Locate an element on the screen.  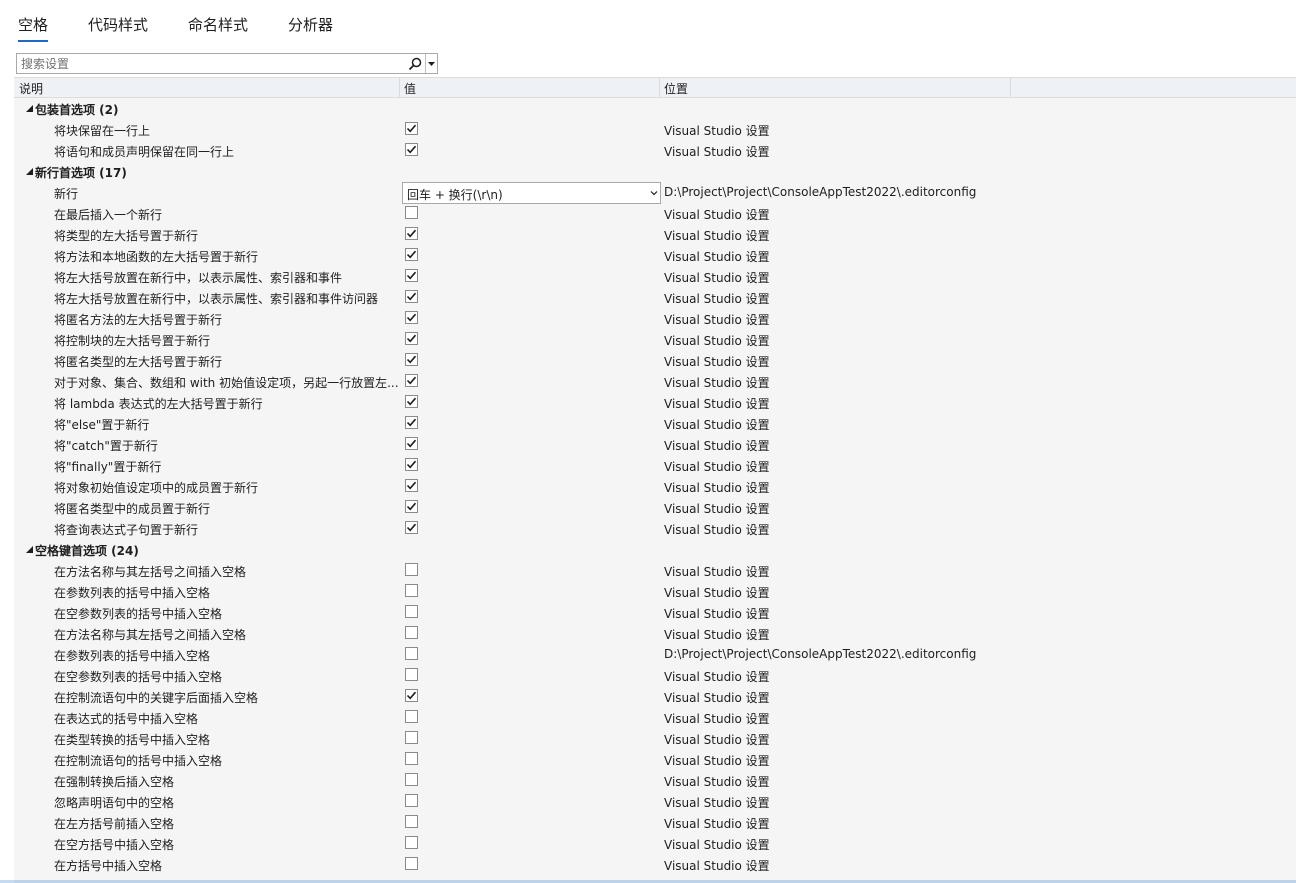
setting-row: 将"catch"置于新行 Visual Studio 设置 is located at coordinates (655, 444).